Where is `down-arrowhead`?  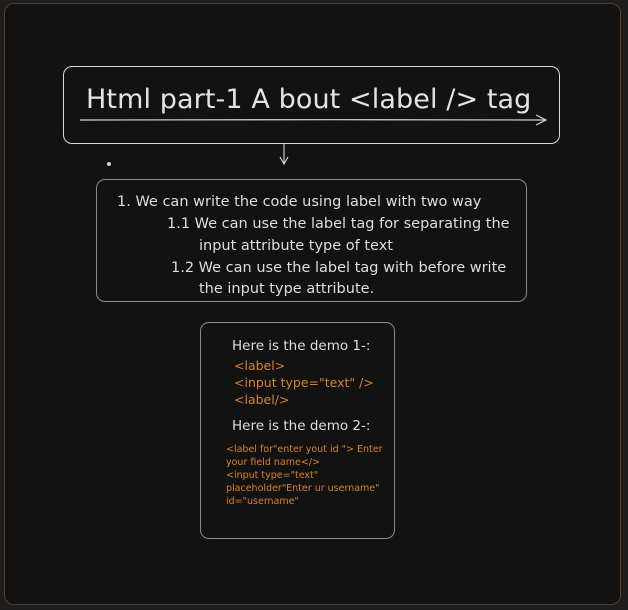
down-arrowhead is located at coordinates (284, 161).